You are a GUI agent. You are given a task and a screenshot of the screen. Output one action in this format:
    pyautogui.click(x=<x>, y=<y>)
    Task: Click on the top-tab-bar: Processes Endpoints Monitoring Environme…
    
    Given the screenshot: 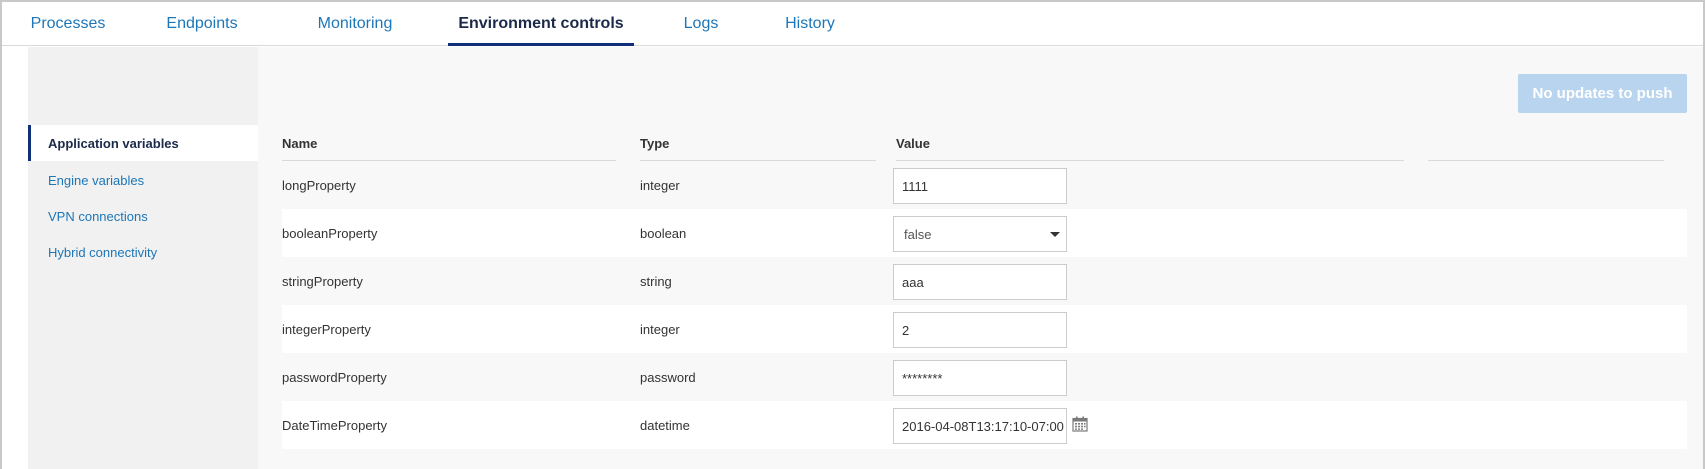 What is the action you would take?
    pyautogui.click(x=852, y=24)
    